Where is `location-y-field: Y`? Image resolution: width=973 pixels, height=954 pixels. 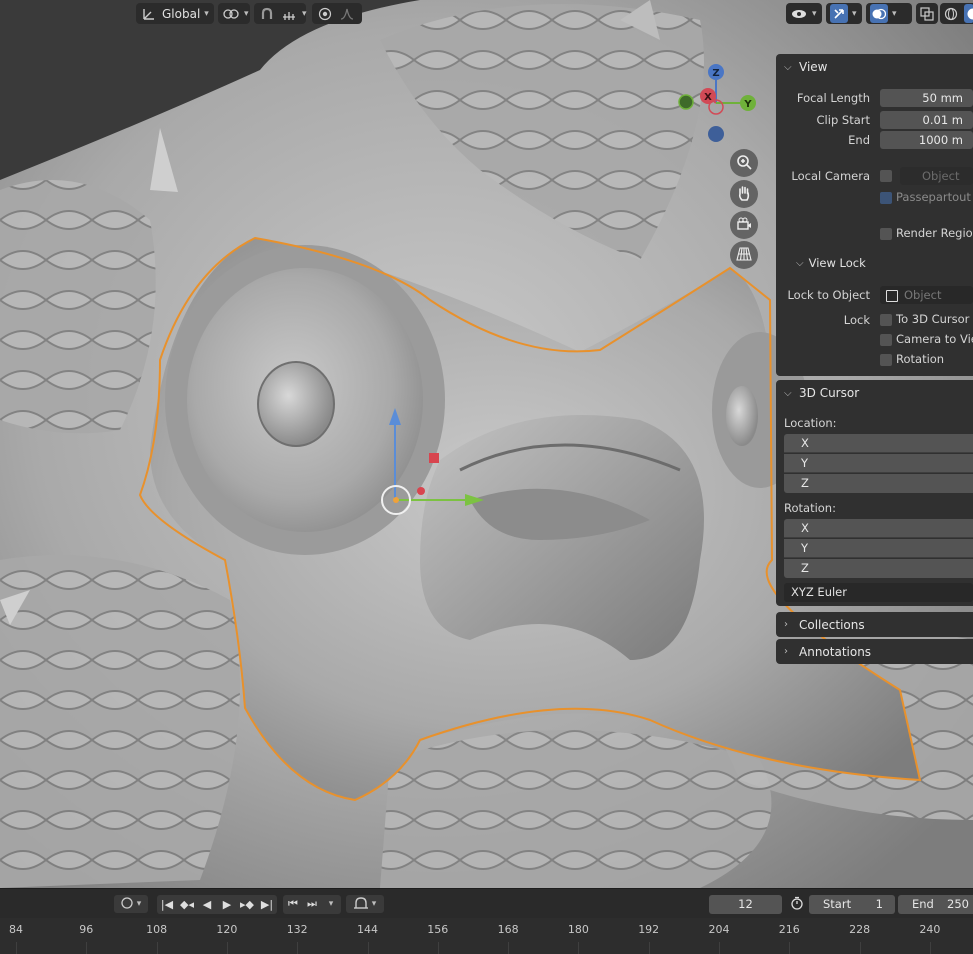 location-y-field: Y is located at coordinates (878, 463).